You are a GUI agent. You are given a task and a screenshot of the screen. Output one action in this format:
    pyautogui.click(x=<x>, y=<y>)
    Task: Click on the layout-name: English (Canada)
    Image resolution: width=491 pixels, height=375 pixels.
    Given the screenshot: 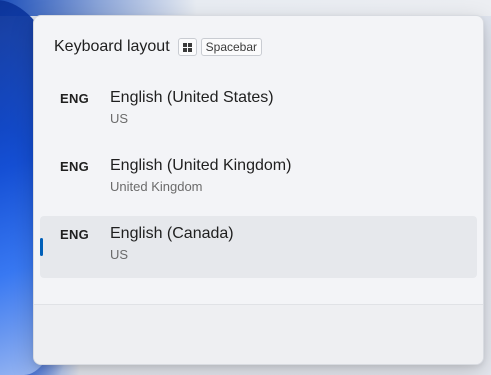 What is the action you would take?
    pyautogui.click(x=172, y=233)
    